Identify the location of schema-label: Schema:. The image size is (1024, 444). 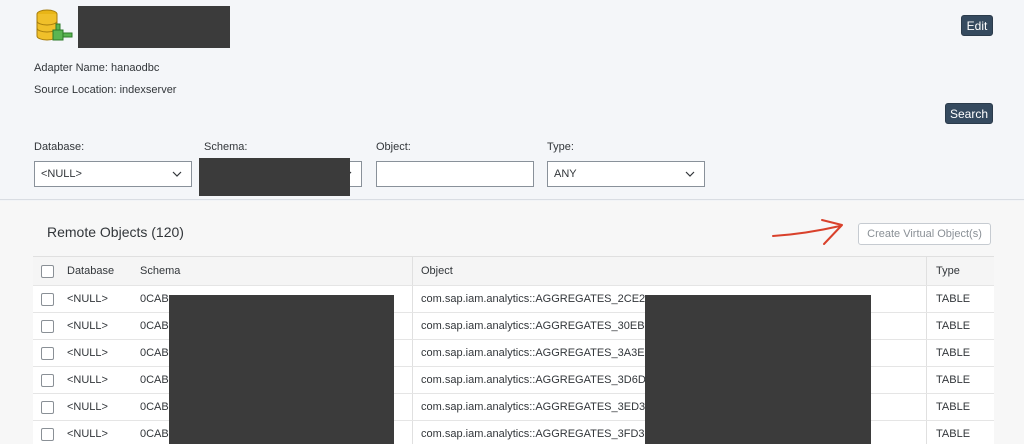
(226, 147).